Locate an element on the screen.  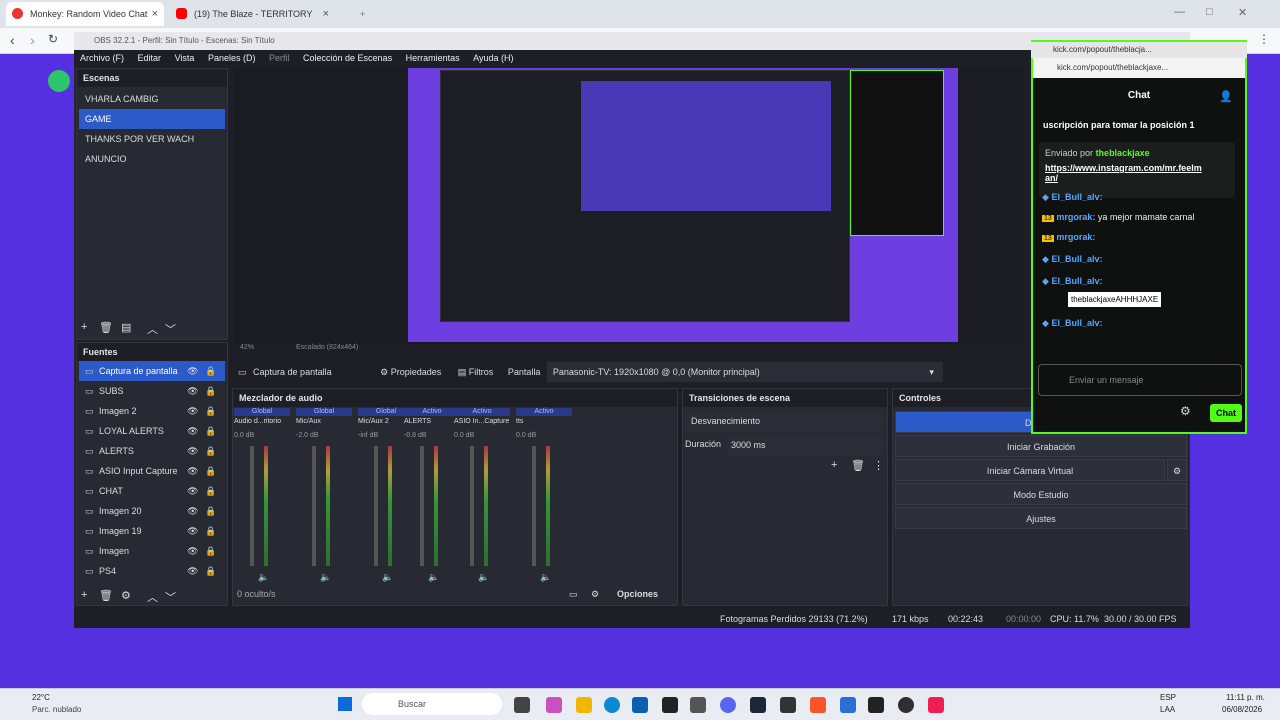
filters-button: Filtros is located at coordinates (481, 372).